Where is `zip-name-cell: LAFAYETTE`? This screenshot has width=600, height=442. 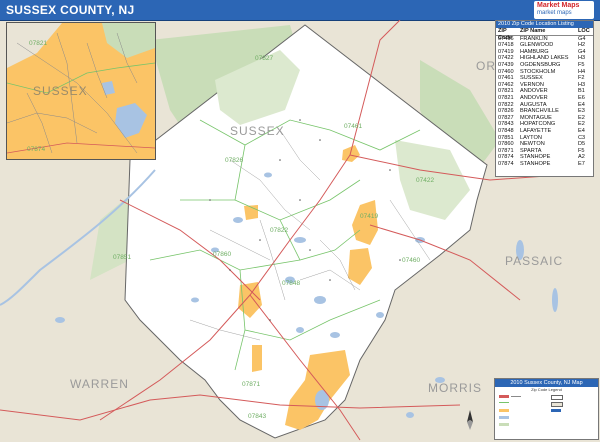 zip-name-cell: LAFAYETTE is located at coordinates (536, 130).